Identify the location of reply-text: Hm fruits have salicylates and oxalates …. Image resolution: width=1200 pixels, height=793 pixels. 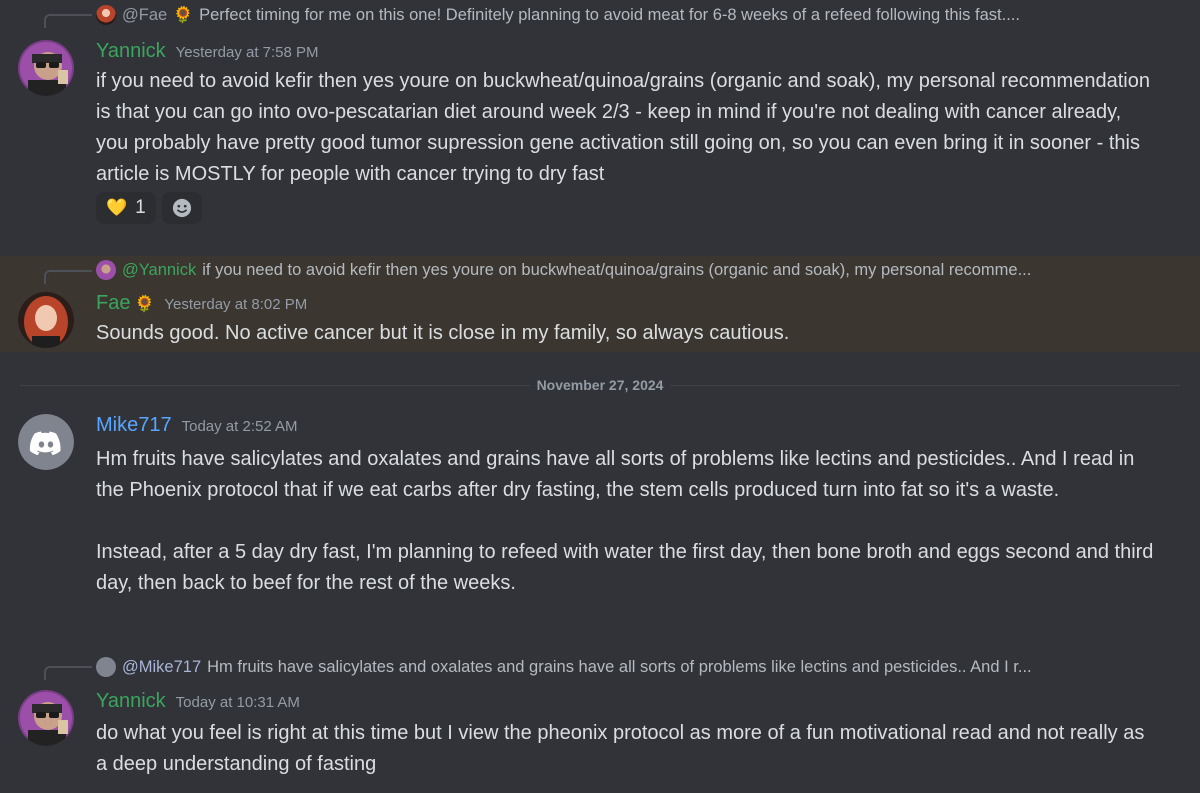
(619, 666).